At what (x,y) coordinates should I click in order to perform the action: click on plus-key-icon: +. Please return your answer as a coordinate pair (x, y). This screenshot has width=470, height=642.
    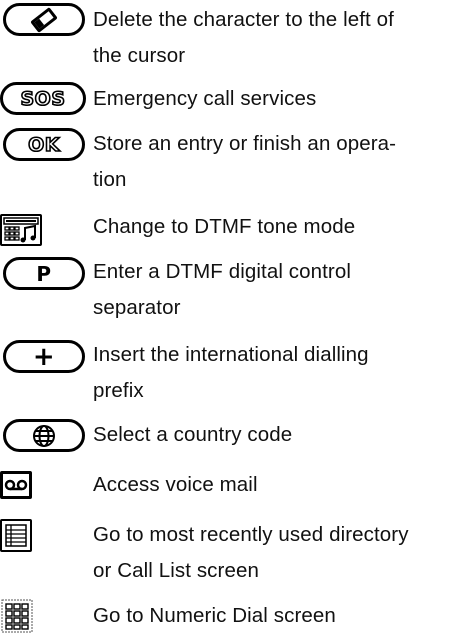
    Looking at the image, I should click on (44, 356).